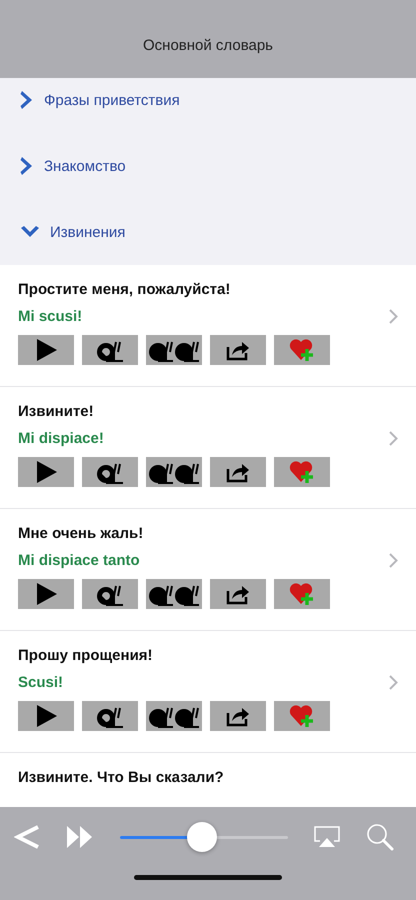 The width and height of the screenshot is (416, 900). I want to click on screen-title: Основной словарь, so click(208, 45).